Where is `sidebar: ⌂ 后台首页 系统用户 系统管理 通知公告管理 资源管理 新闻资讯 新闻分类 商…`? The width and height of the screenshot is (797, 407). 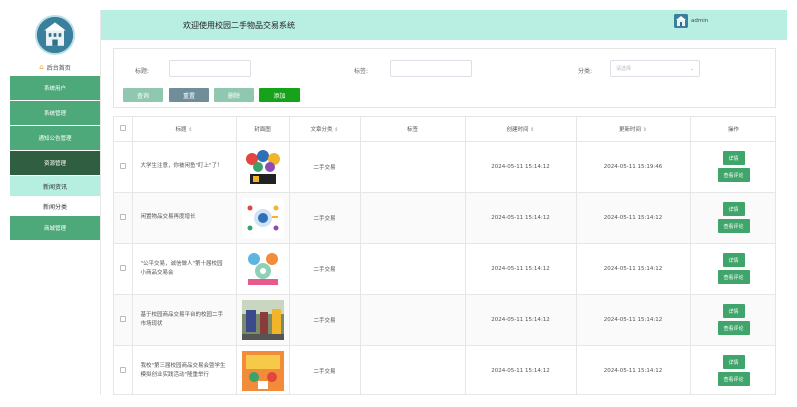
sidebar: ⌂ 后台首页 系统用户 系统管理 通知公告管理 资源管理 新闻资讯 新闻分类 商… is located at coordinates (55, 202).